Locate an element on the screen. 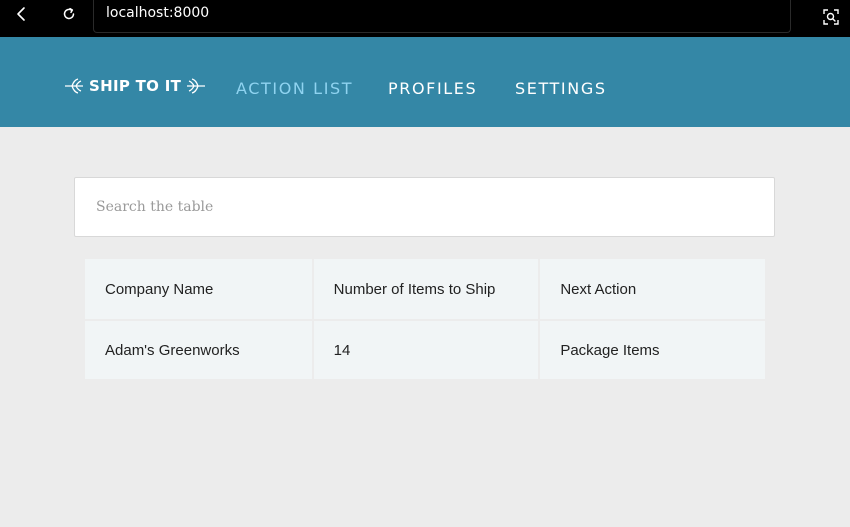 The width and height of the screenshot is (850, 527). column-header-items: Number of Items to Ship is located at coordinates (425, 289).